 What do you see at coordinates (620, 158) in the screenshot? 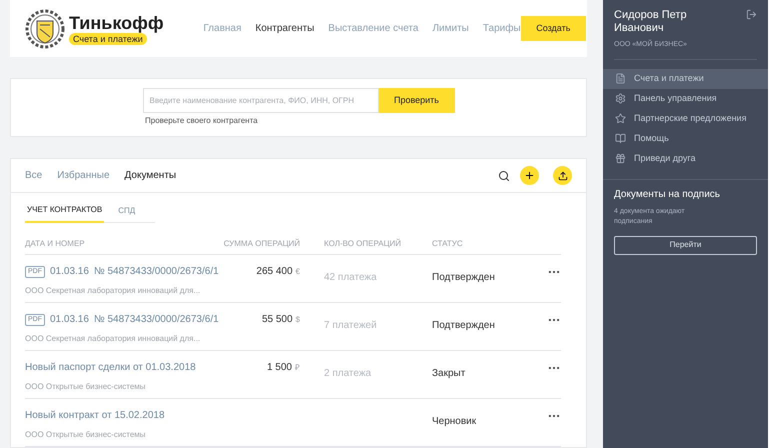
I see `gift-icon` at bounding box center [620, 158].